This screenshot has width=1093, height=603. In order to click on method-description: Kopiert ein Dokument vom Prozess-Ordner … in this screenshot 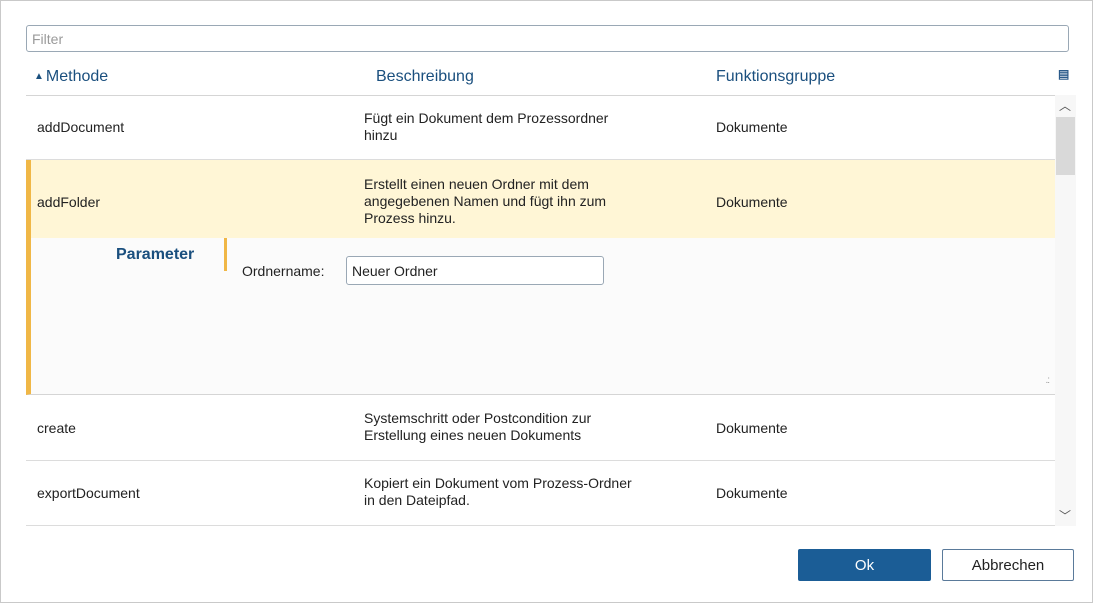, I will do `click(498, 491)`.